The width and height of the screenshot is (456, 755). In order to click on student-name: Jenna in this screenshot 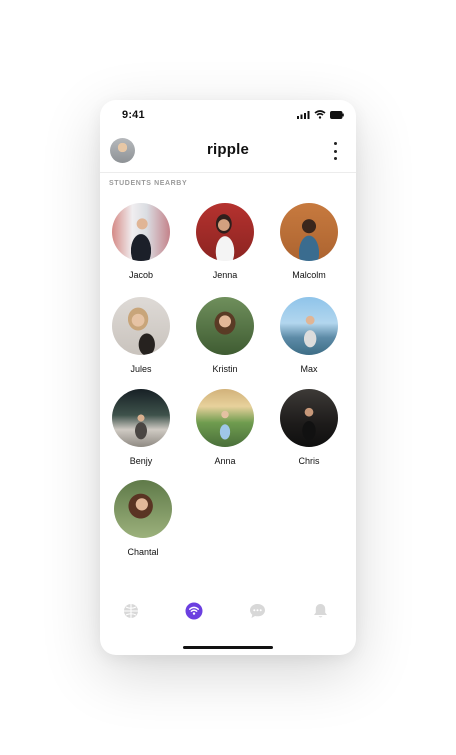, I will do `click(225, 275)`.